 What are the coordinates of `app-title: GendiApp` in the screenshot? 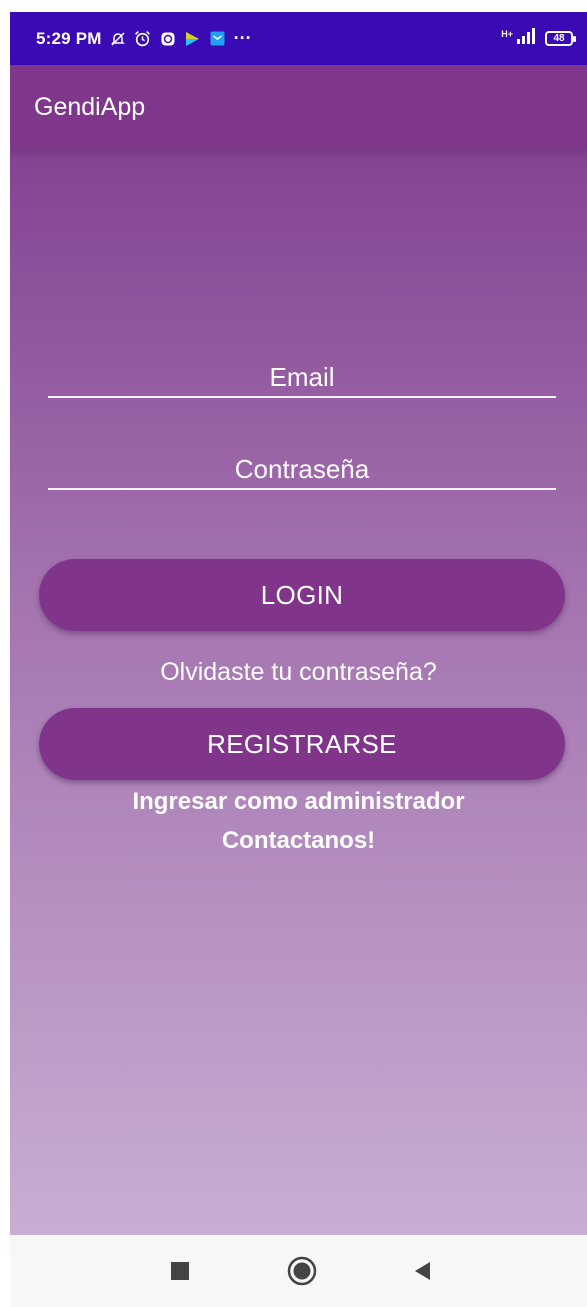 It's located at (90, 107).